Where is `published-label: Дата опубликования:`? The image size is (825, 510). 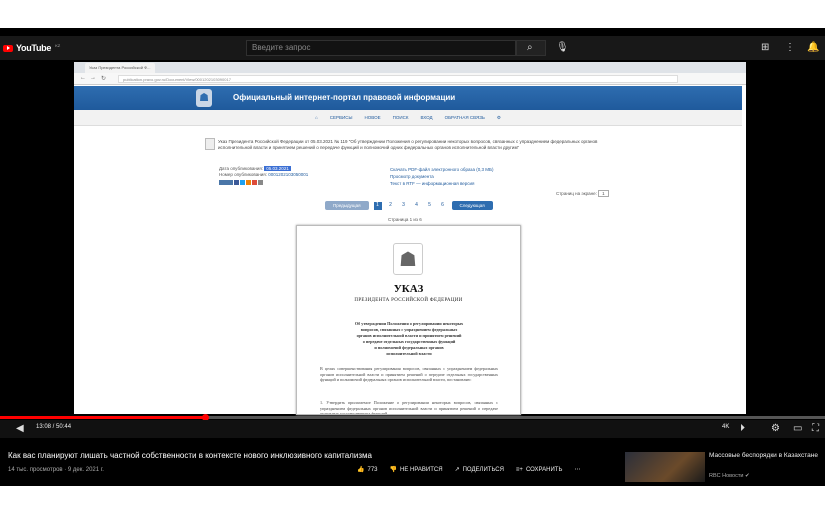 published-label: Дата опубликования: is located at coordinates (241, 168).